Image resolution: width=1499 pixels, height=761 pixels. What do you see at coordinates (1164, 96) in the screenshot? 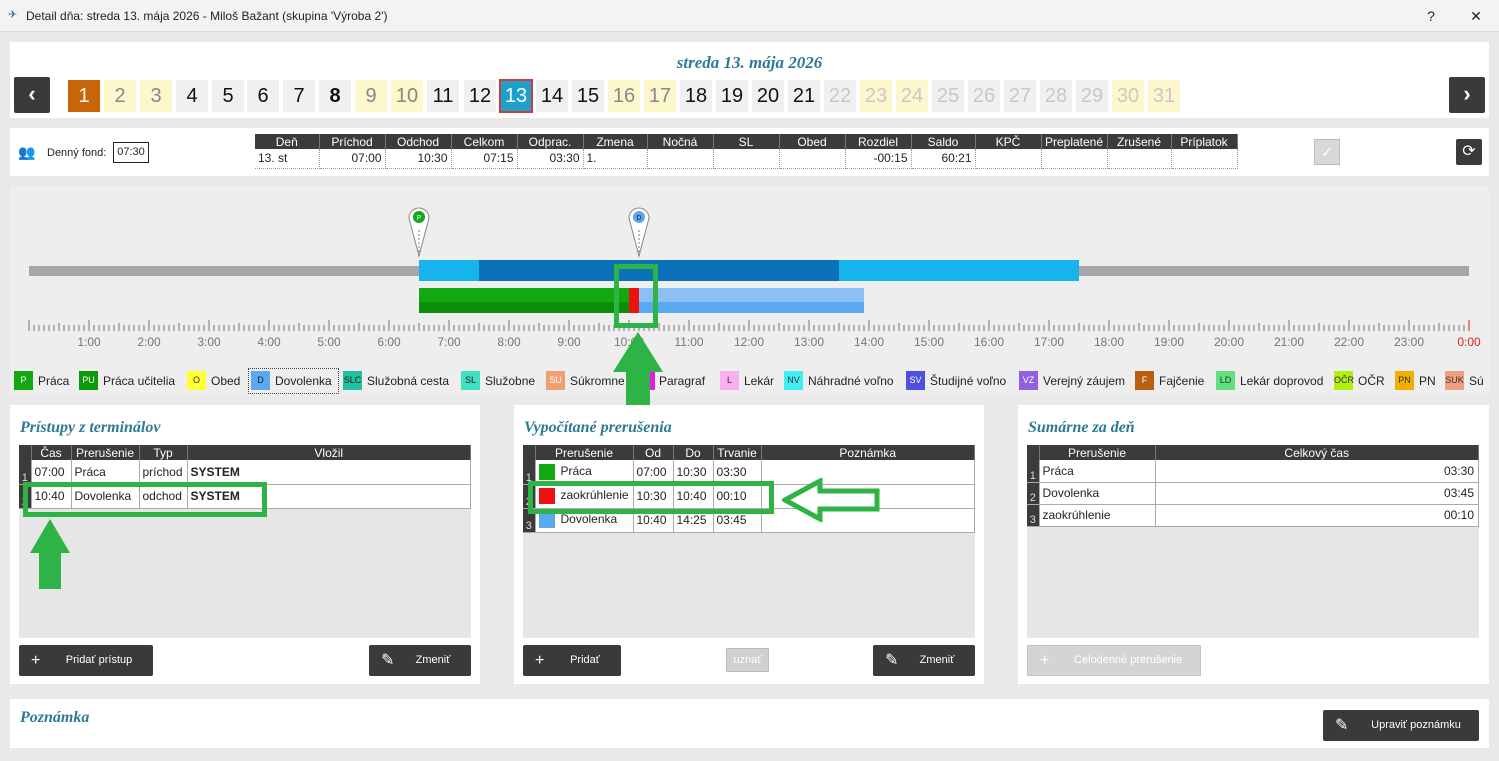
I see `day-31: 31` at bounding box center [1164, 96].